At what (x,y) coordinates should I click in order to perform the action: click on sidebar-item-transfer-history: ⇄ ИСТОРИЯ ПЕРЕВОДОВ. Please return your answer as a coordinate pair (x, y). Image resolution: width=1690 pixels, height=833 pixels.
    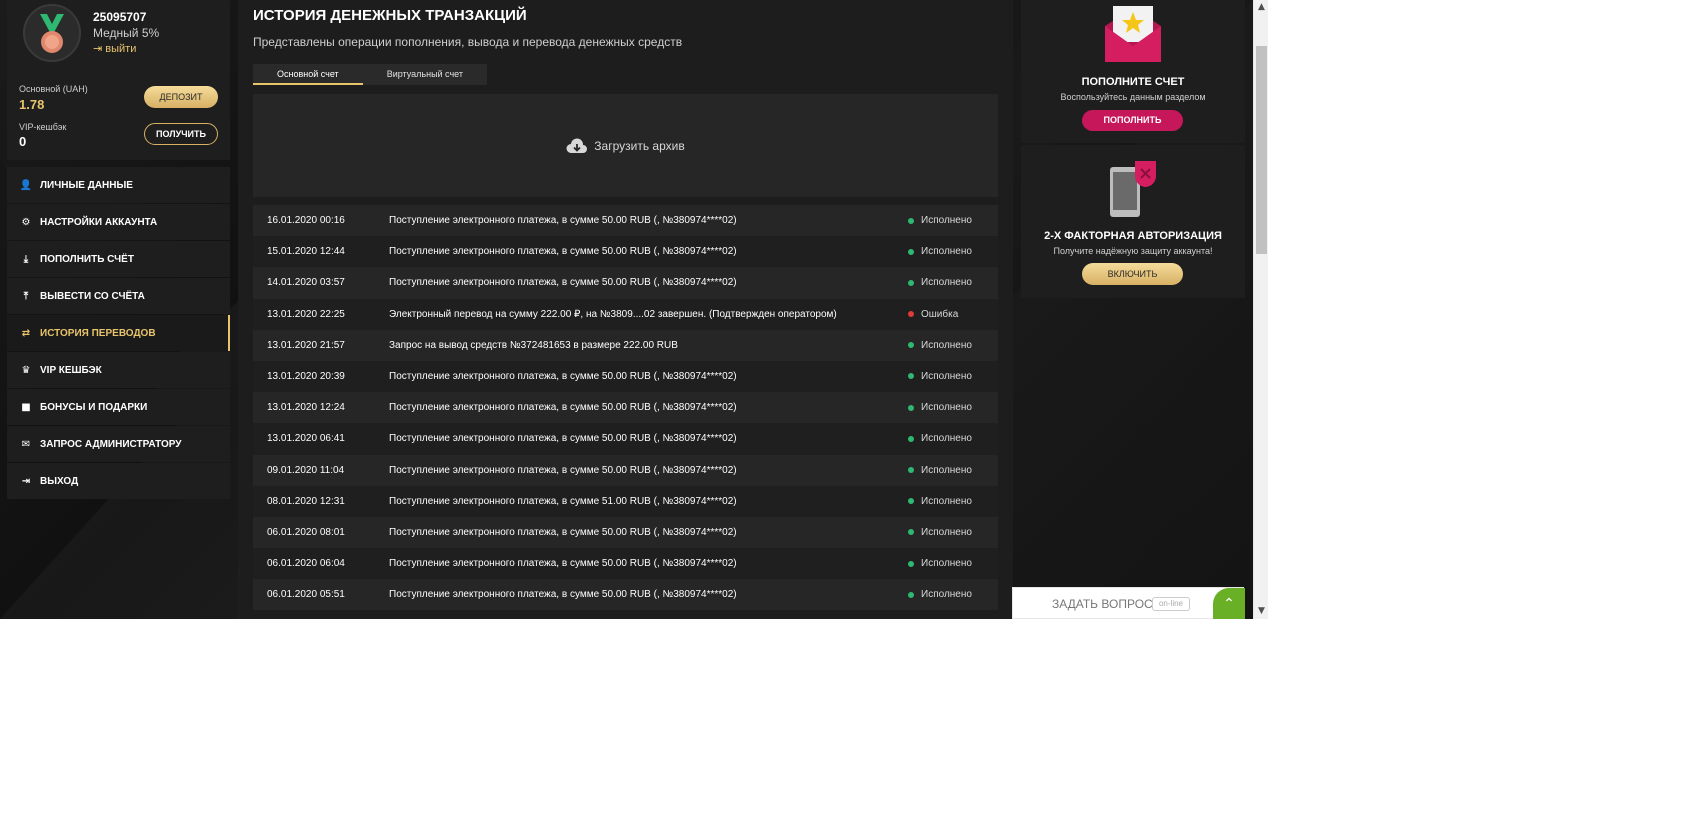
    Looking at the image, I should click on (118, 333).